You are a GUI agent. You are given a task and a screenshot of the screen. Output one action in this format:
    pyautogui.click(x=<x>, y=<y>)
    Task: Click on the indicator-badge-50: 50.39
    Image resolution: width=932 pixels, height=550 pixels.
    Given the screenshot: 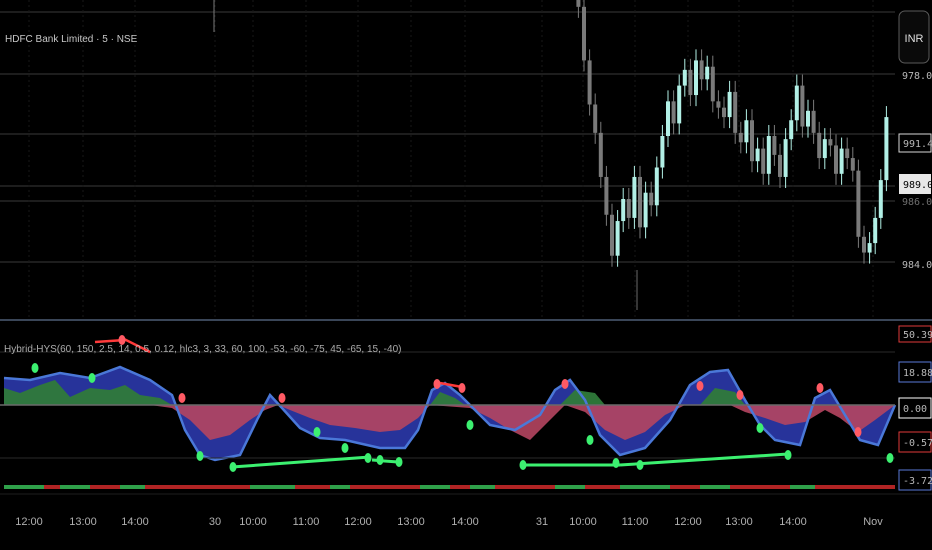 What is the action you would take?
    pyautogui.click(x=915, y=334)
    